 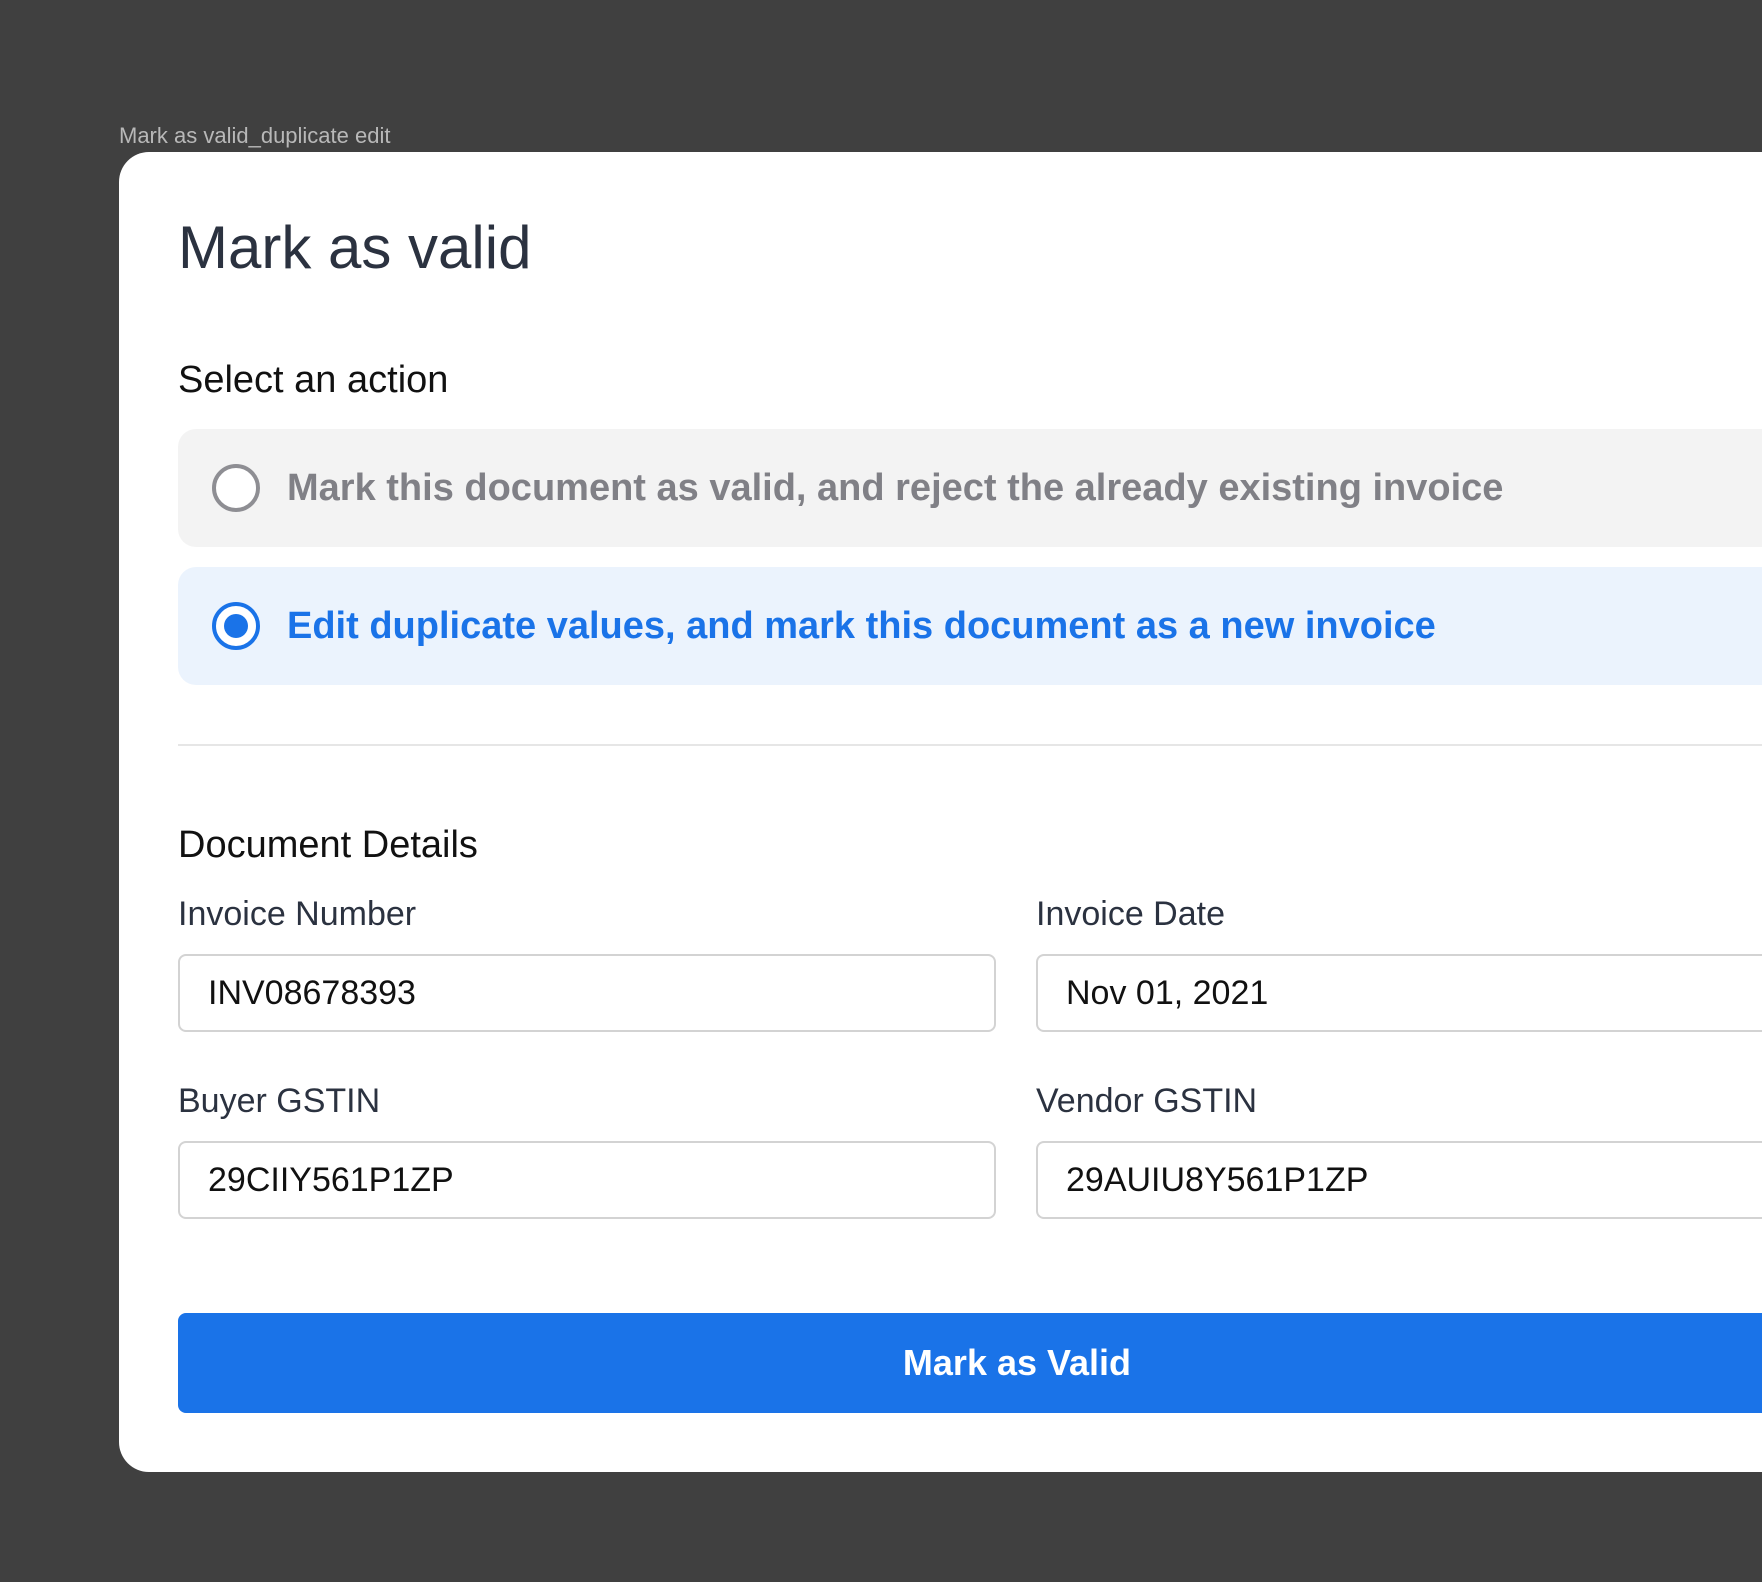 What do you see at coordinates (328, 845) in the screenshot?
I see `details-section-title: Document Details` at bounding box center [328, 845].